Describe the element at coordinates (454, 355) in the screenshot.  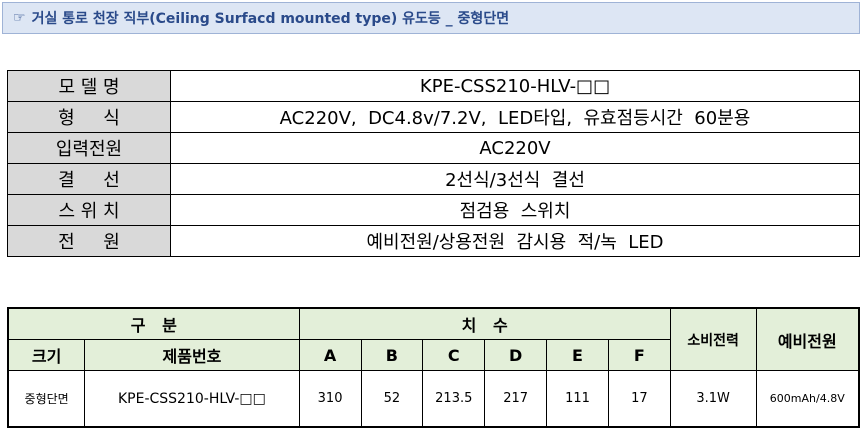
I see `dim-c-header: C` at that location.